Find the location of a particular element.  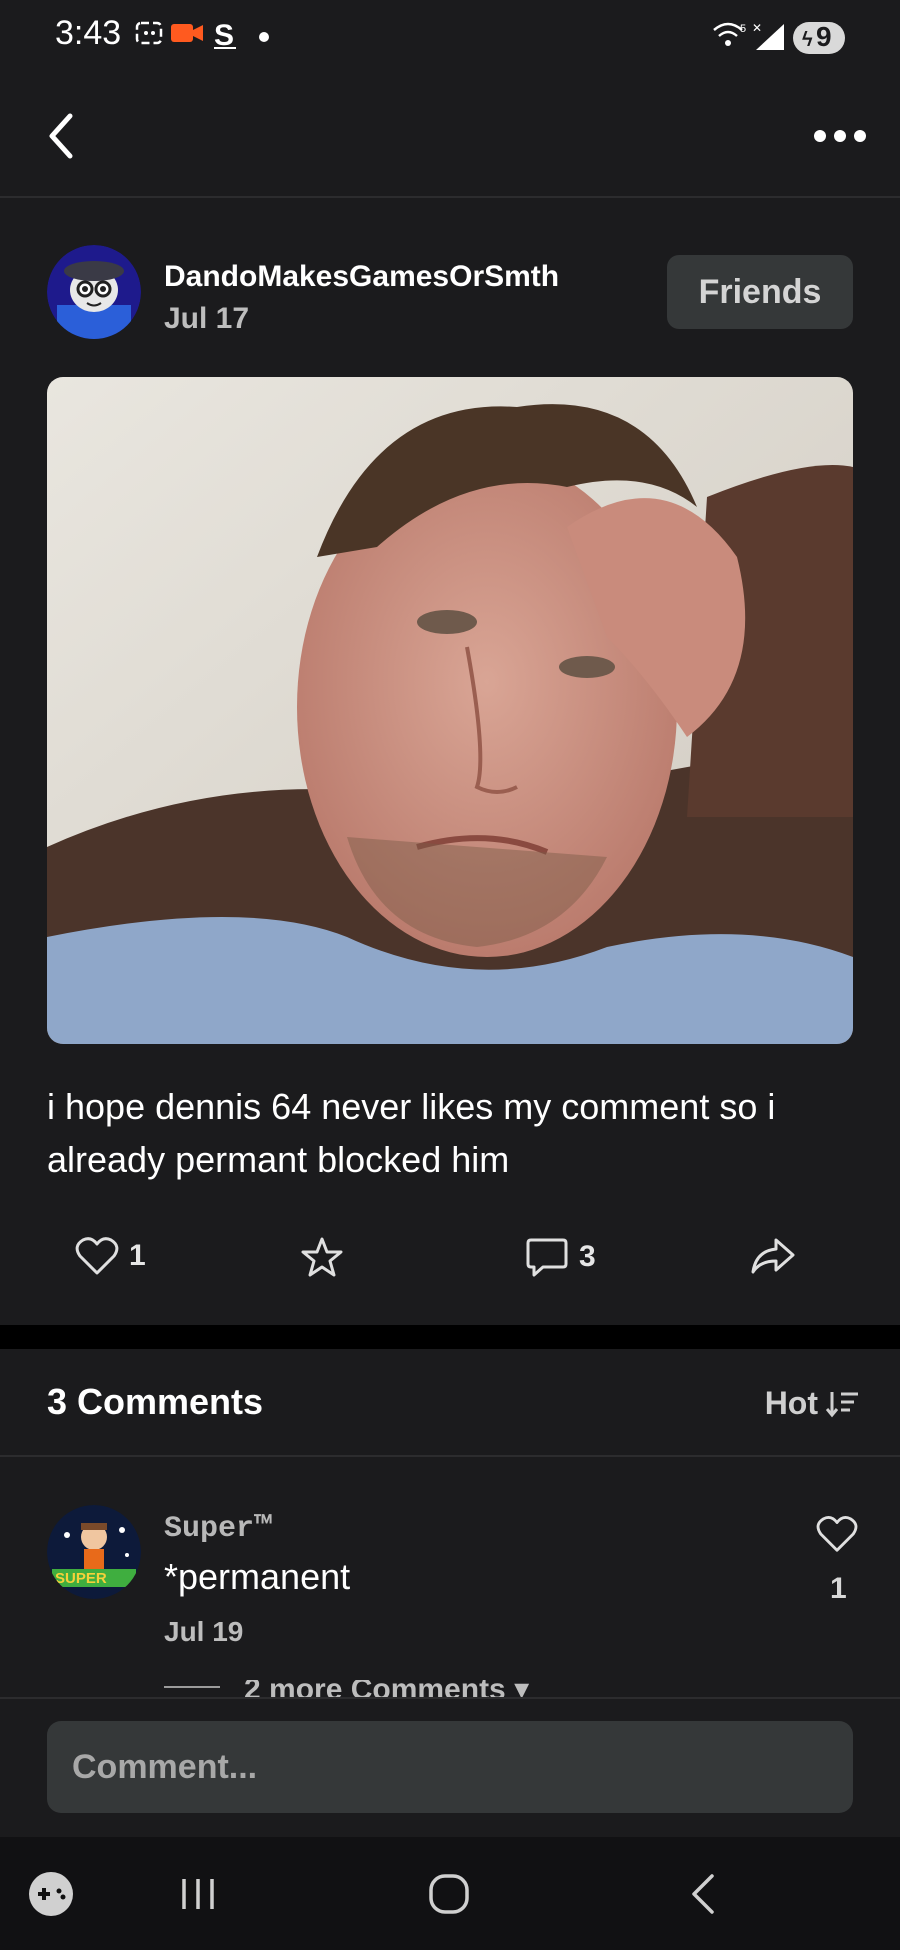

comment-like-count: 1 is located at coordinates (838, 1588).